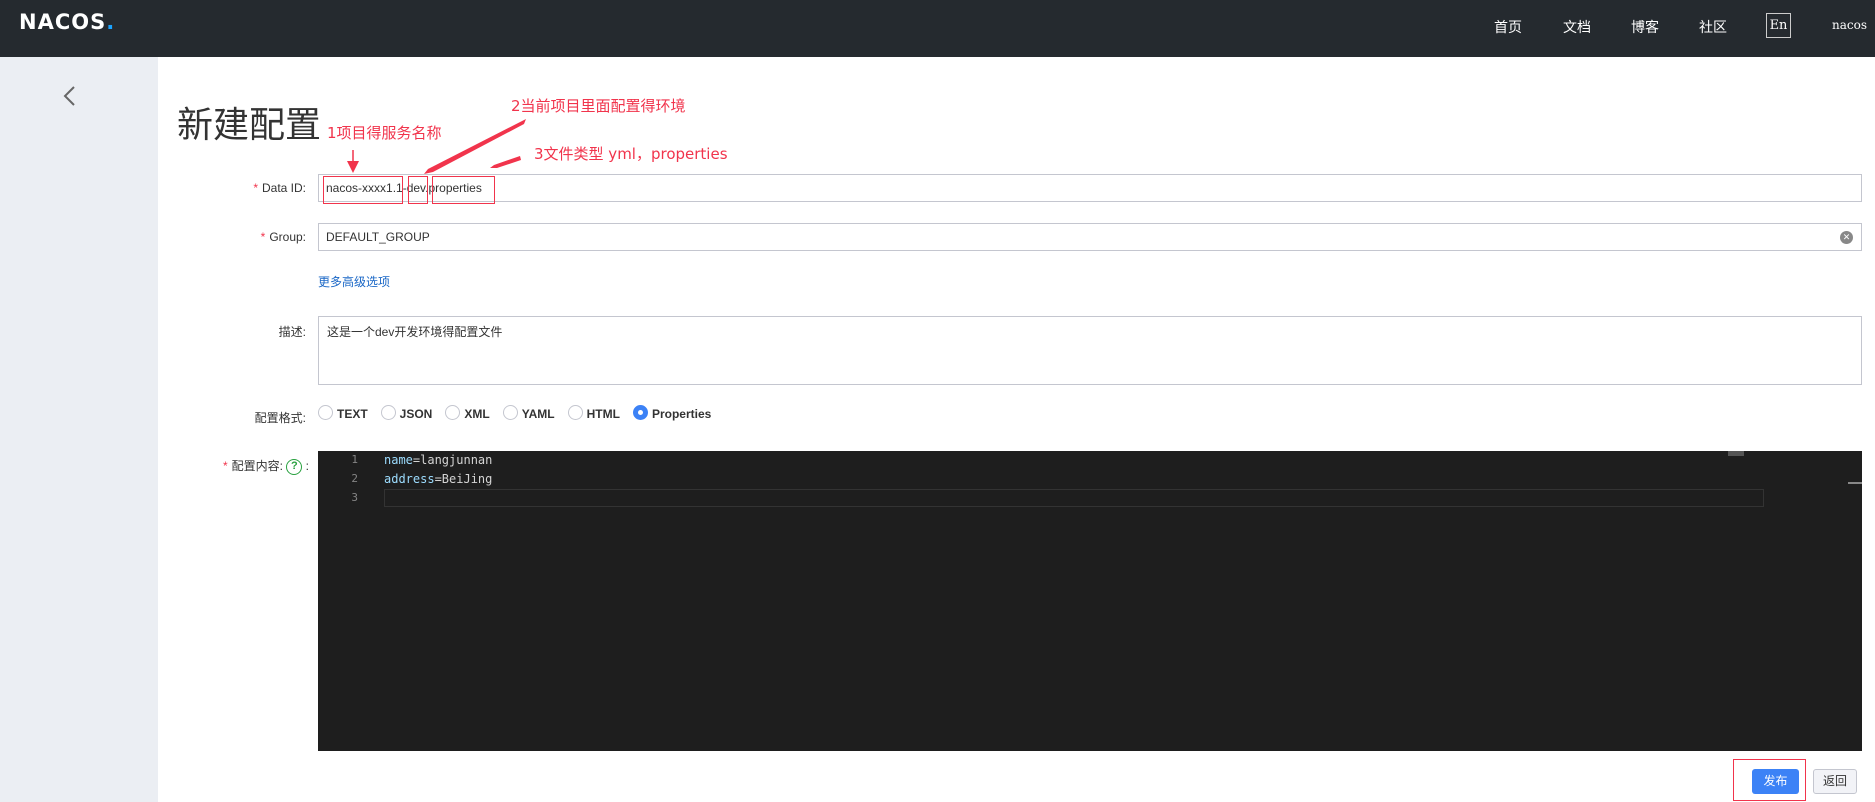 This screenshot has height=802, width=1875. What do you see at coordinates (1769, 780) in the screenshot?
I see `annotation-box-publish` at bounding box center [1769, 780].